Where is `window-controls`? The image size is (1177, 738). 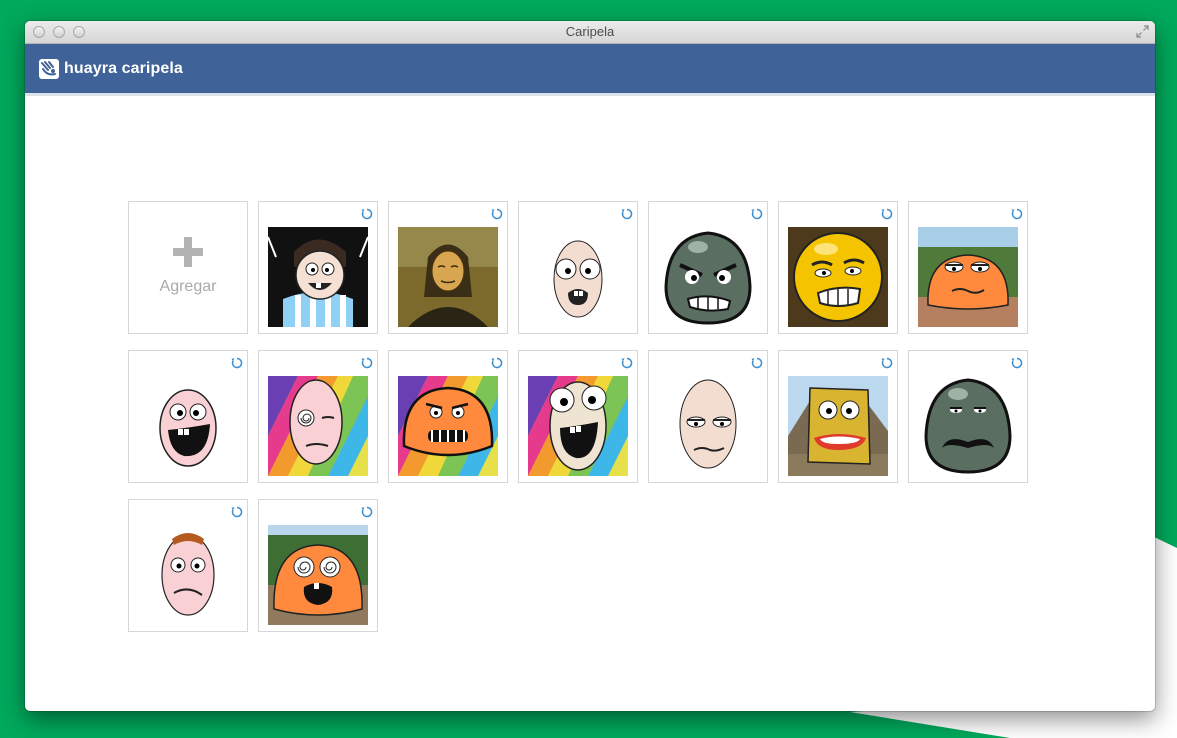
window-controls is located at coordinates (59, 32).